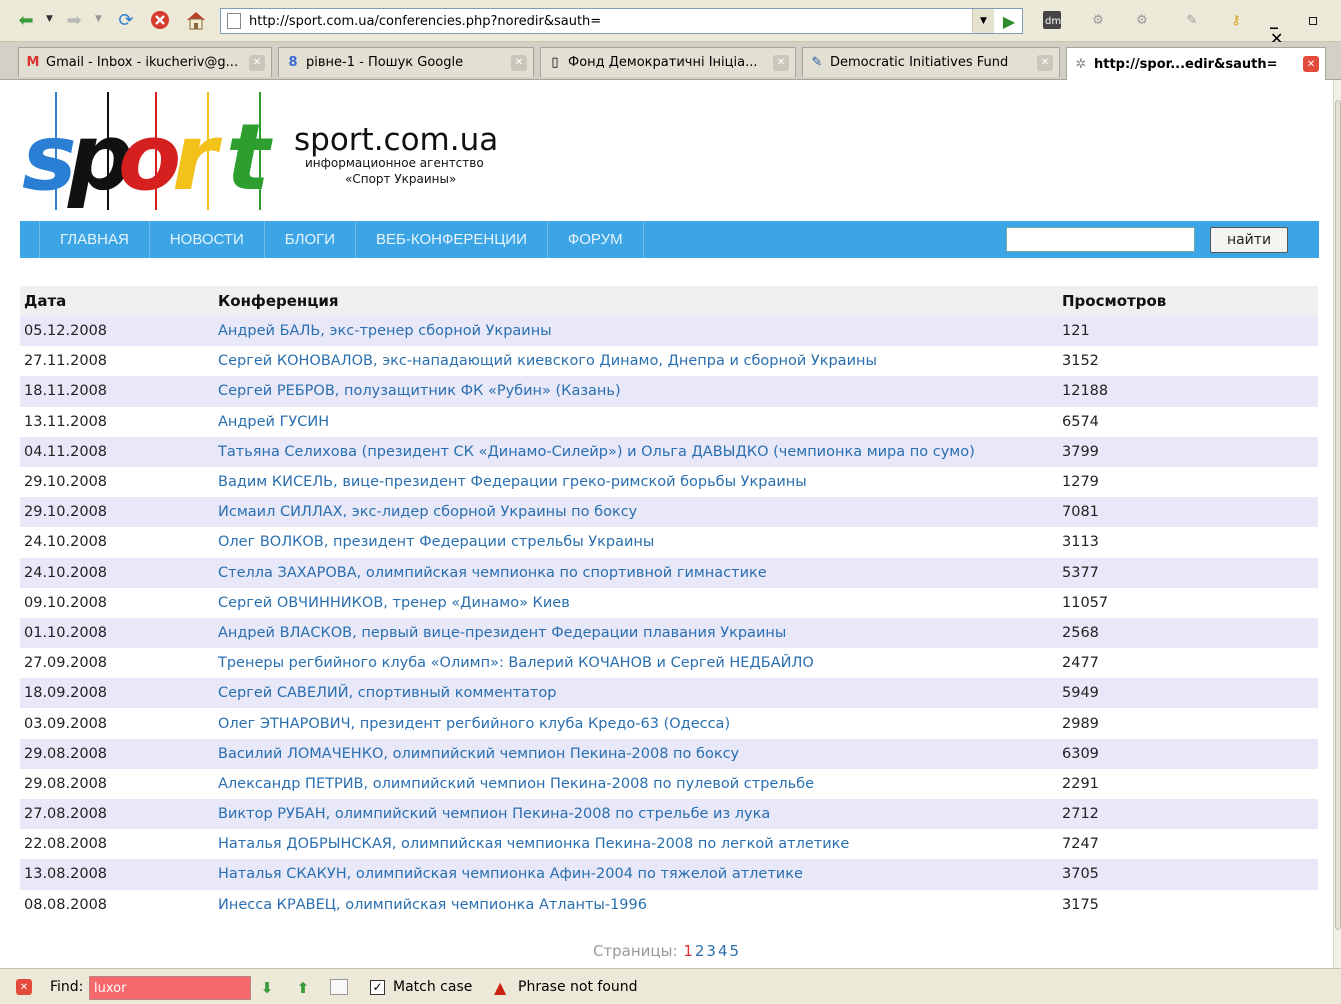 The width and height of the screenshot is (1341, 1004). I want to click on nav-item-web-conferences: ВЕБ-КОНФЕРЕНЦИИ, so click(452, 239).